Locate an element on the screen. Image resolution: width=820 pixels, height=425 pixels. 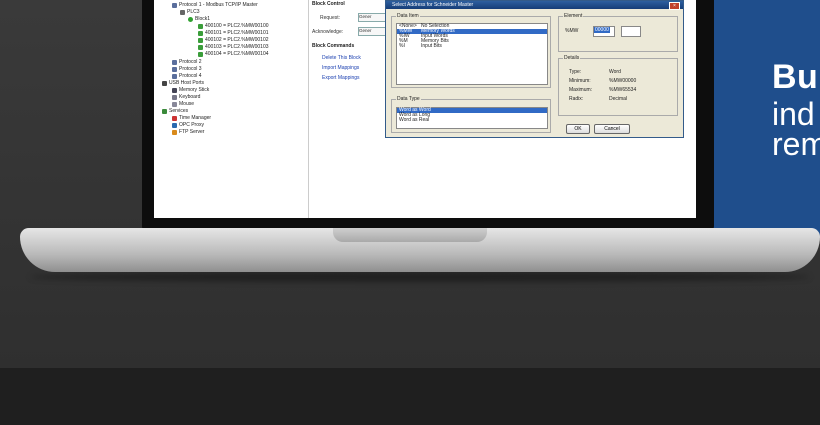
tree-item-usb: USB Host Ports is located at coordinates (183, 83).